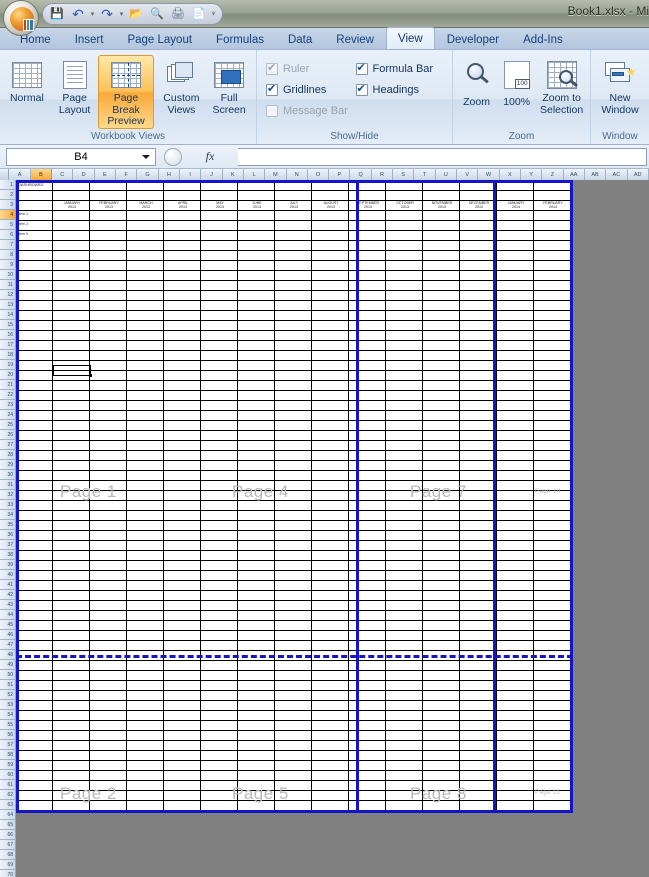  What do you see at coordinates (8, 375) in the screenshot?
I see `row-header-20: 20` at bounding box center [8, 375].